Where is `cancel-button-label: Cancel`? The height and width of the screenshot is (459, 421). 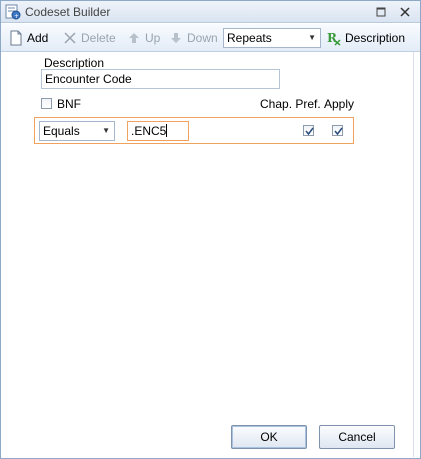
cancel-button-label: Cancel is located at coordinates (357, 437).